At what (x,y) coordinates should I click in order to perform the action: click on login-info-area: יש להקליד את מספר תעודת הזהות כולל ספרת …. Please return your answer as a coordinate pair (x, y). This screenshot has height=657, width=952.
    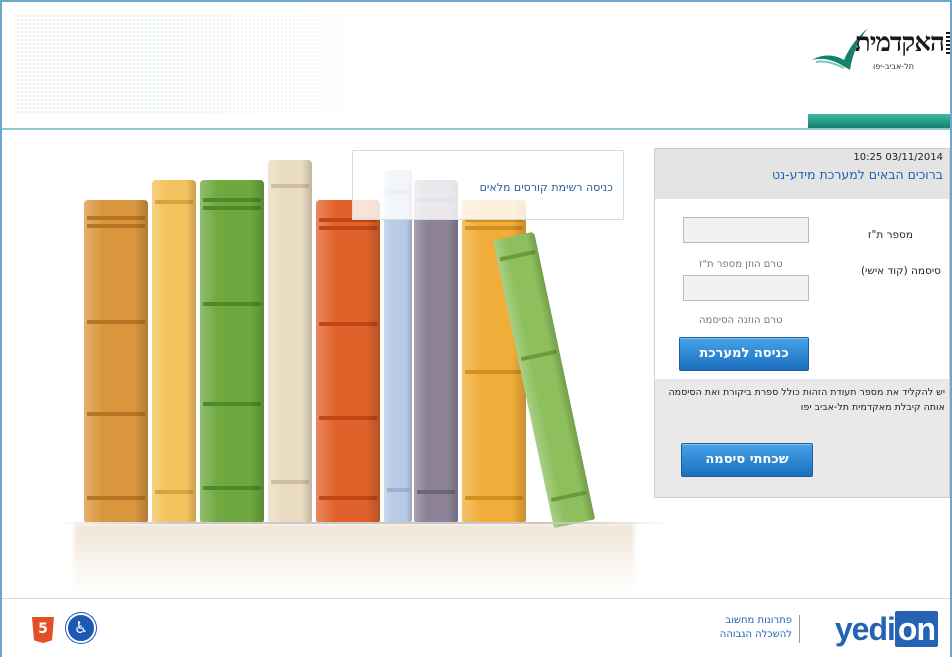
    Looking at the image, I should click on (802, 438).